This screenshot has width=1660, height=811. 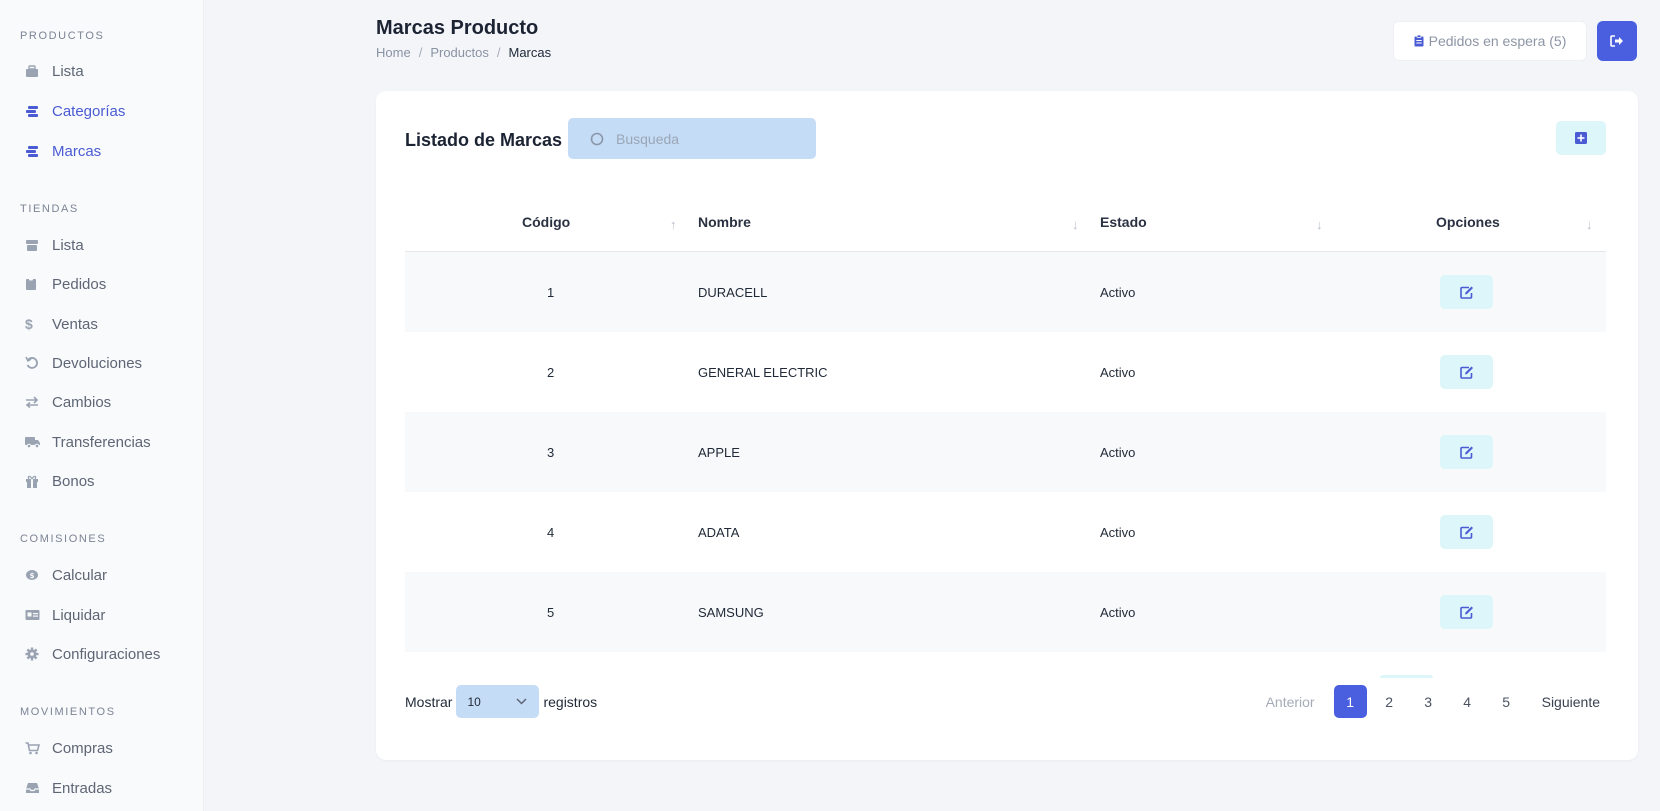 I want to click on sidebar-item-label: Pedidos, so click(x=79, y=284).